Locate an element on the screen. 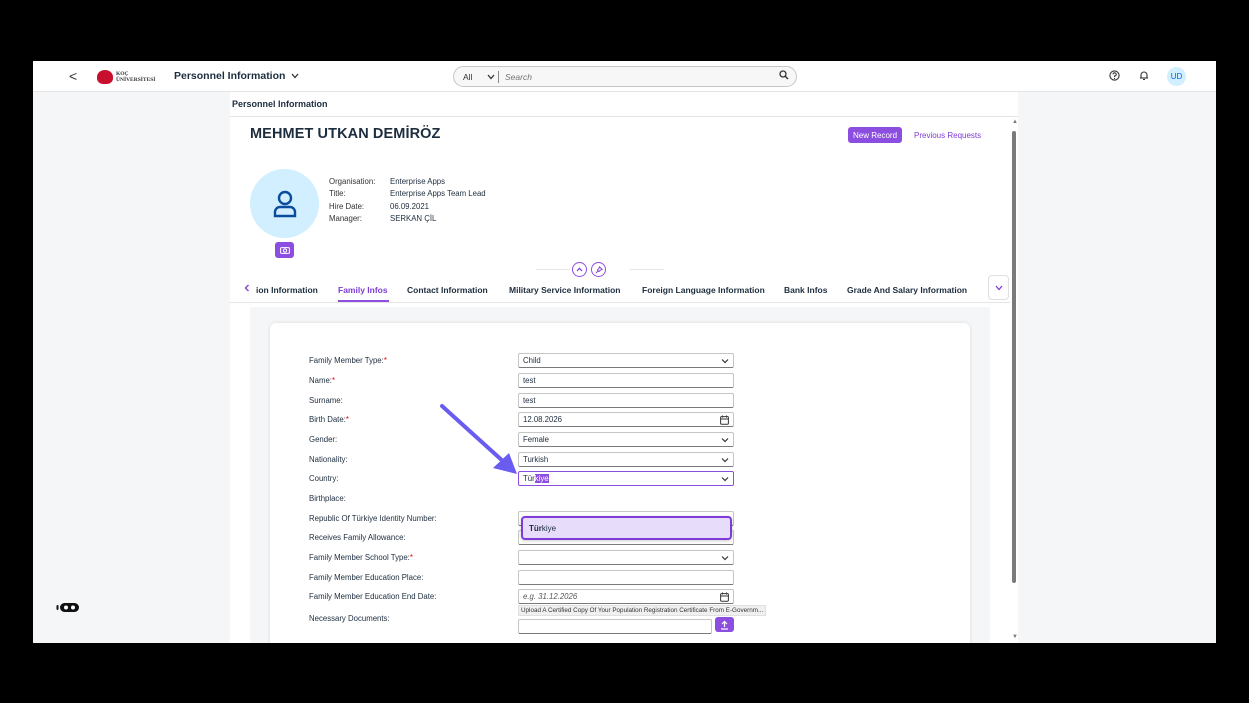  app-title-menu: Personnel Information is located at coordinates (236, 76).